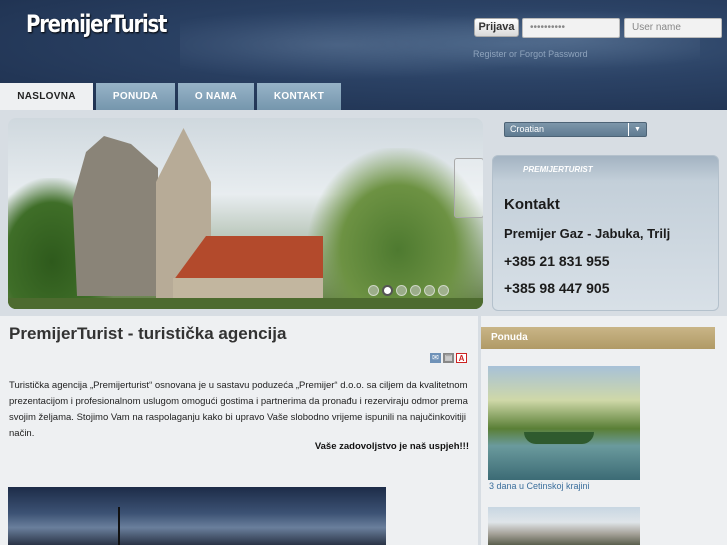 The width and height of the screenshot is (727, 545). I want to click on tab-kontakt: KONTAKT, so click(299, 96).